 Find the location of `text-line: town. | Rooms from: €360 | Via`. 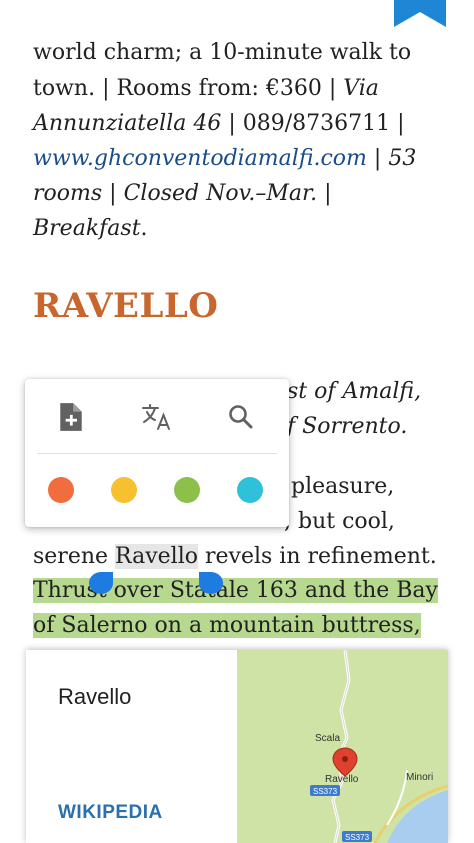

text-line: town. | Rooms from: €360 | Via is located at coordinates (206, 88).